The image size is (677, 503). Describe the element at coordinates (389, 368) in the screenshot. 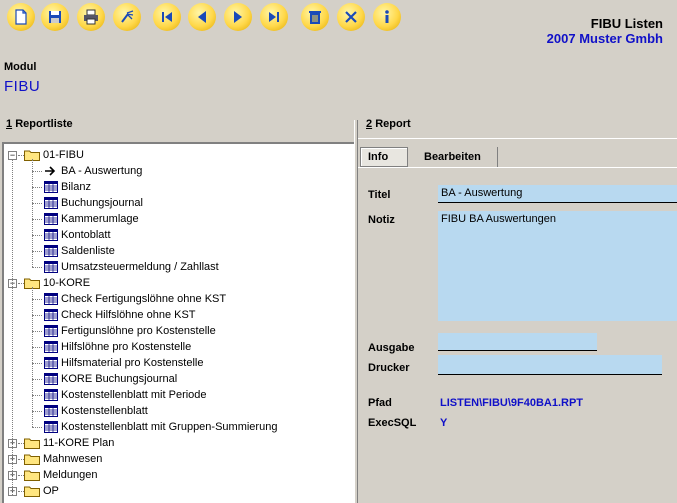

I see `drucker-label: Drucker` at that location.